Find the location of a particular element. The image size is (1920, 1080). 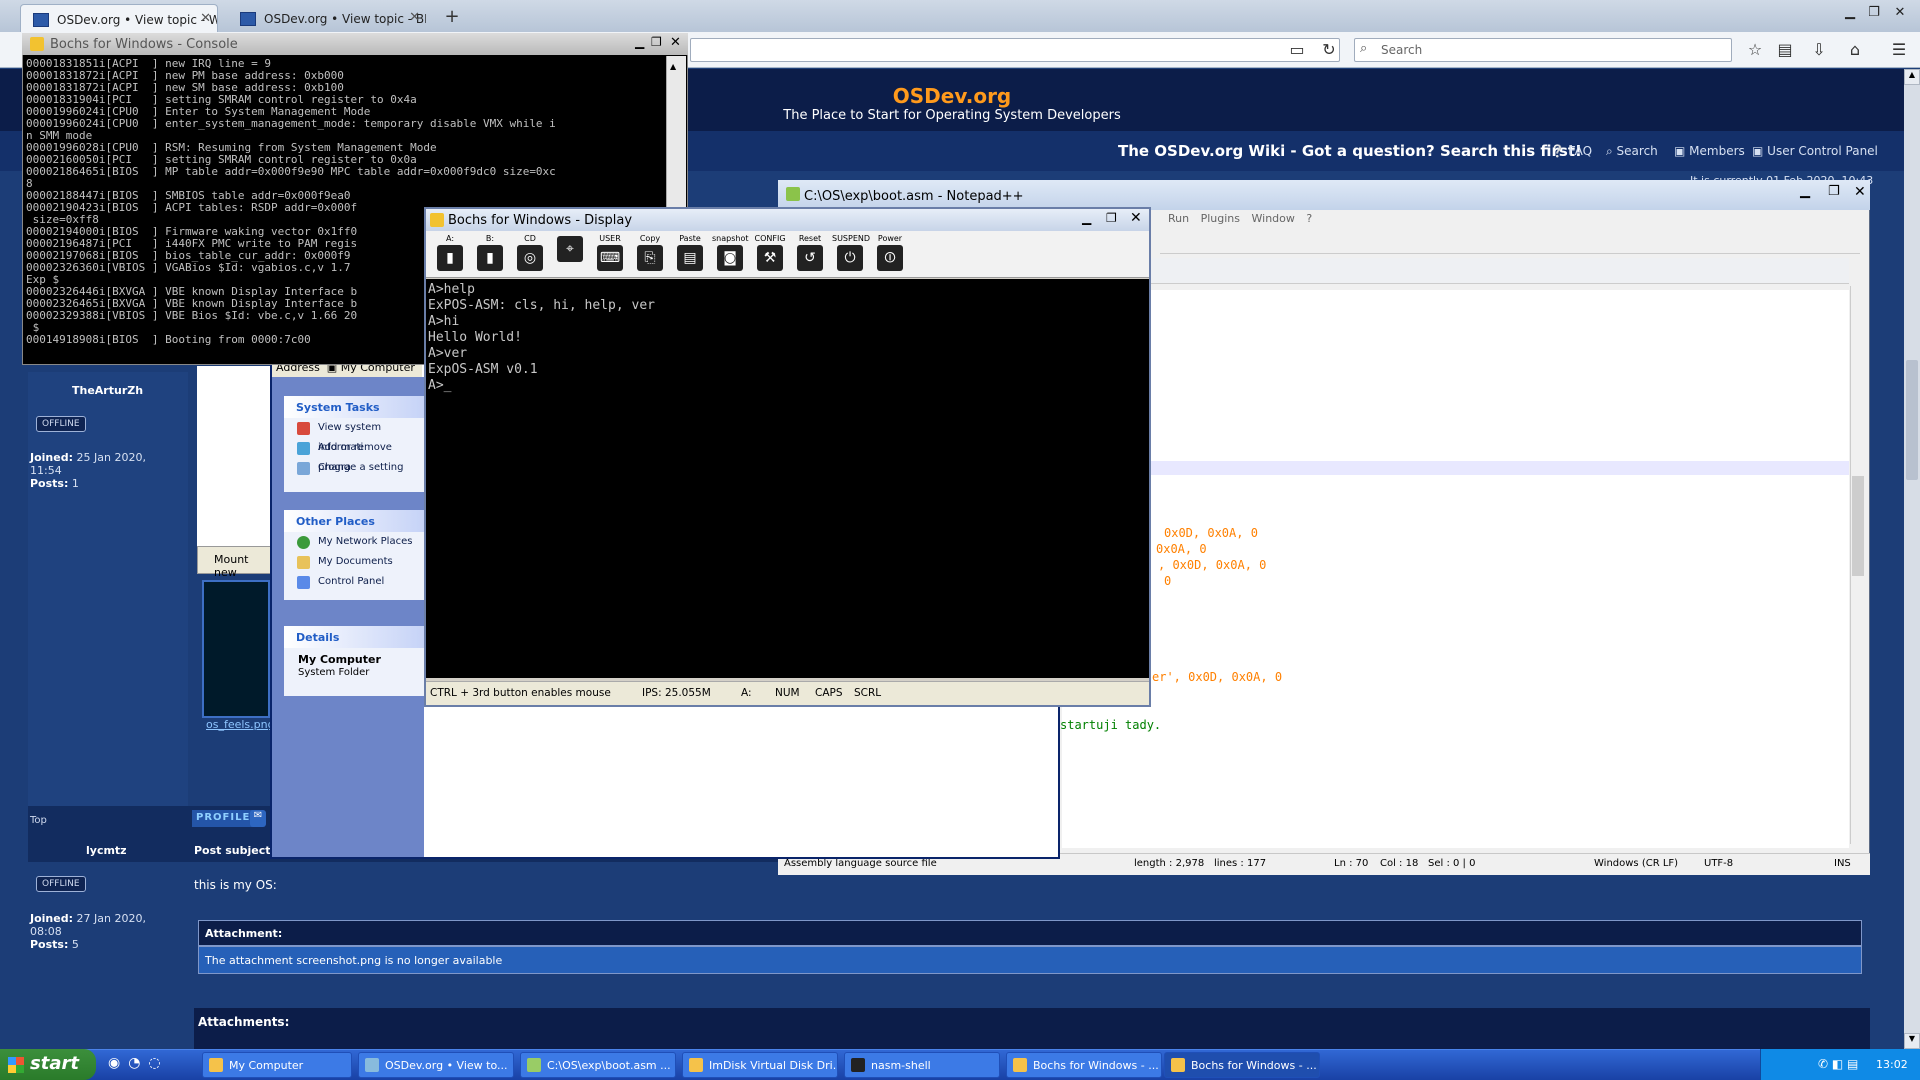

toolbar-button: Paste ▤ is located at coordinates (690, 254).